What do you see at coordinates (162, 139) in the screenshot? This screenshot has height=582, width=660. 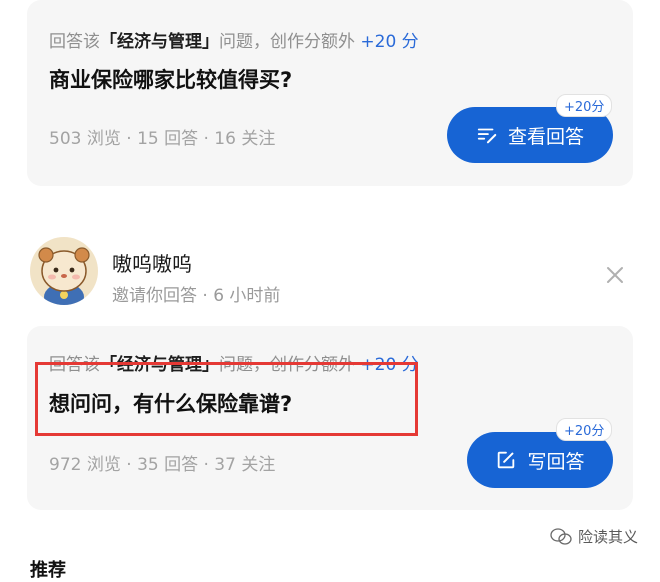 I see `question-stats: 503 浏览 · 15 回答 · 16 关注` at bounding box center [162, 139].